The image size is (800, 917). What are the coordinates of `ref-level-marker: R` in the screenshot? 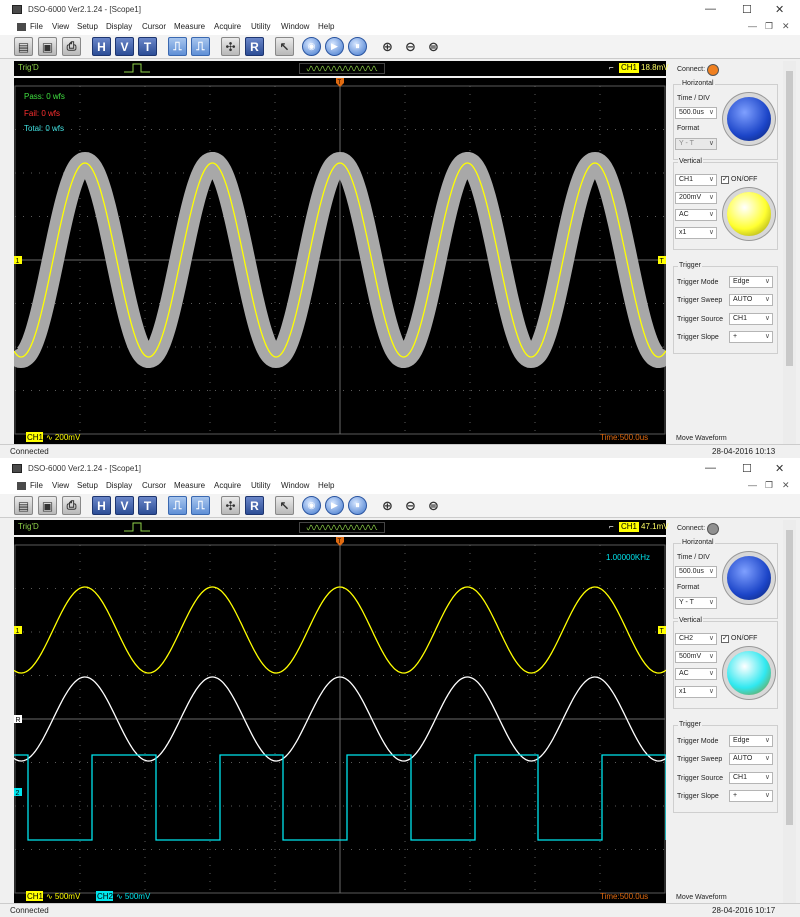 It's located at (18, 719).